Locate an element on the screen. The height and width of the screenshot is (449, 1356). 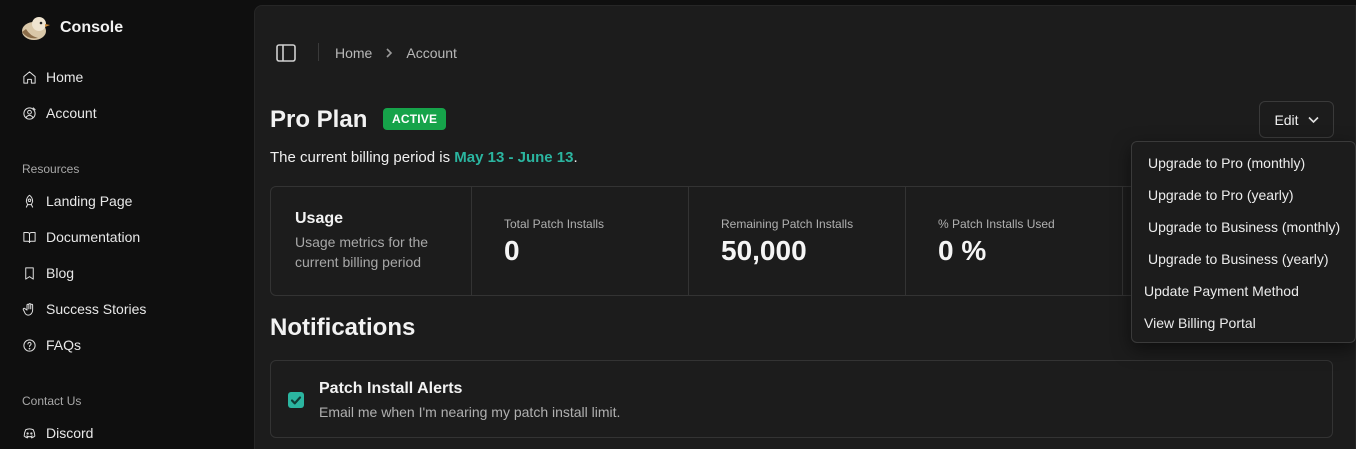
edit-button: Edit is located at coordinates (1296, 119).